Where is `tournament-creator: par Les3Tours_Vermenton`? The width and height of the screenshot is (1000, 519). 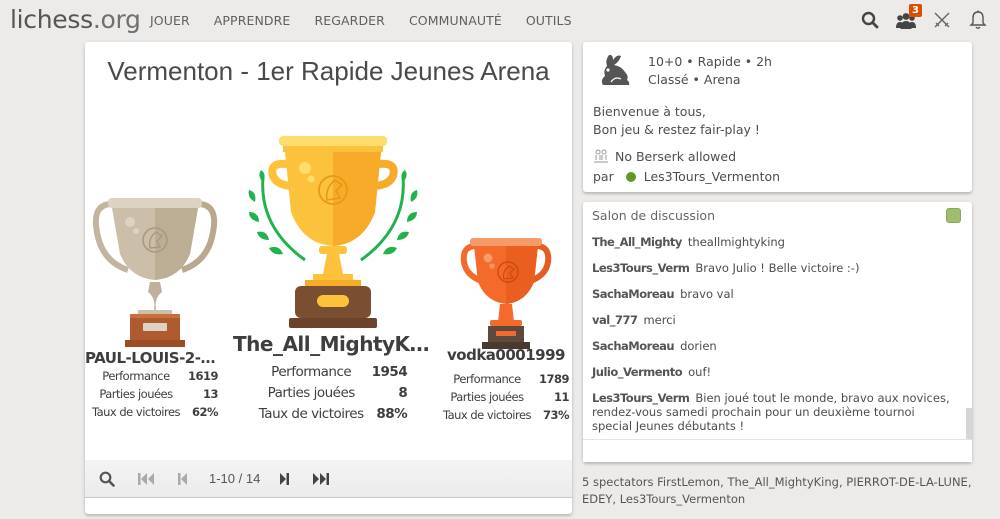 tournament-creator: par Les3Tours_Vermenton is located at coordinates (686, 176).